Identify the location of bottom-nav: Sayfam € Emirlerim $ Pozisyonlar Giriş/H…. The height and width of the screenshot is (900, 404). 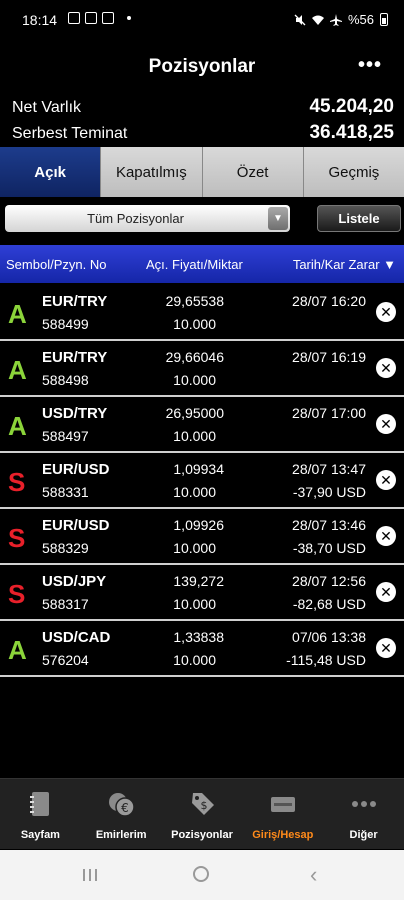
(202, 813).